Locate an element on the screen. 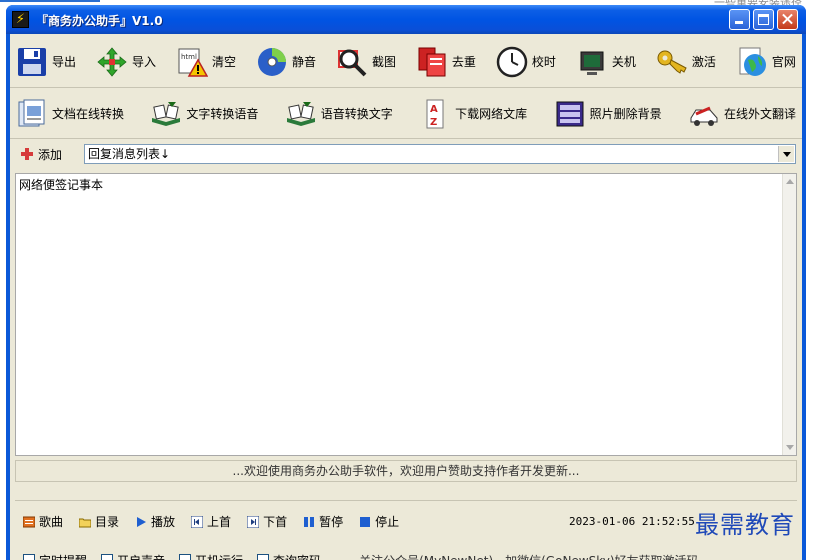 The height and width of the screenshot is (560, 824). screenshot-button: 截图 is located at coordinates (366, 62).